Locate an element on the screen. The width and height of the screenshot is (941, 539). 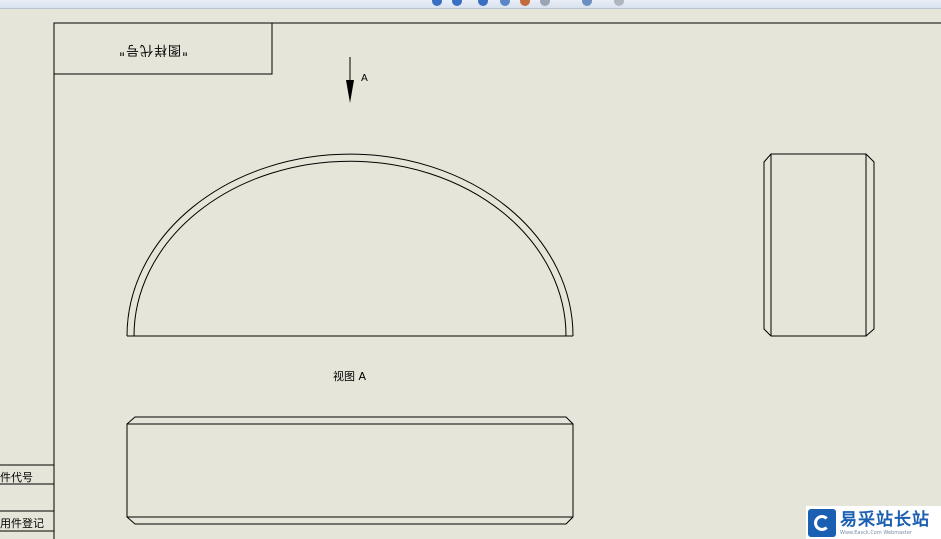
view-caption: 视图 A is located at coordinates (350, 376).